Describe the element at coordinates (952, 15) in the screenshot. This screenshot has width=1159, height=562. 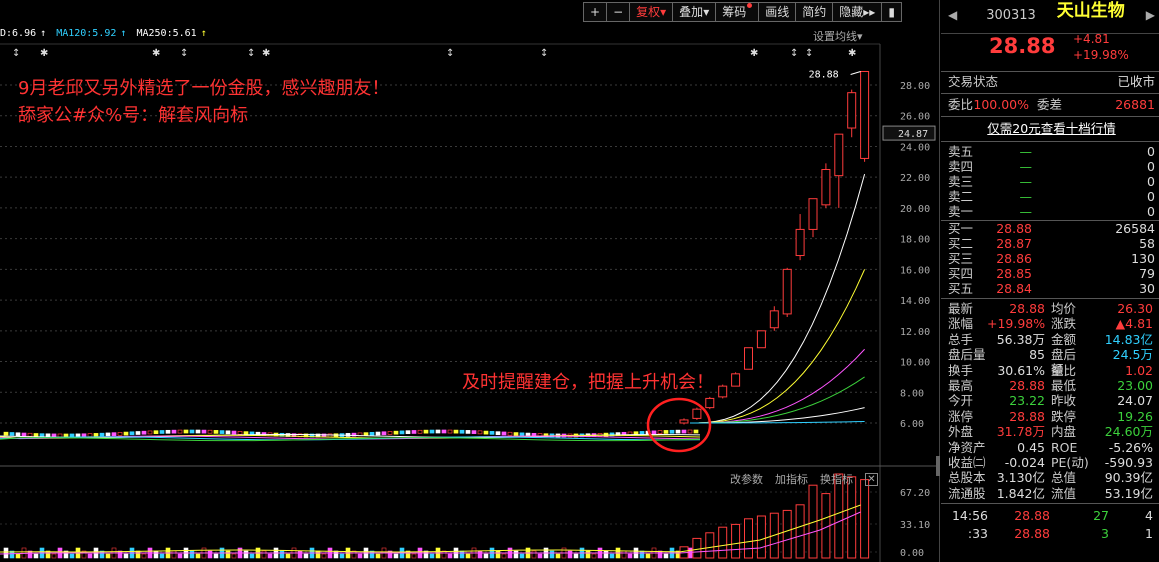
I see `prev-stock-icon: ◀` at that location.